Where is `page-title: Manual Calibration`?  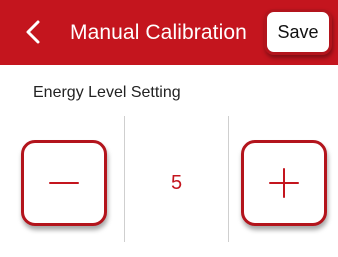 page-title: Manual Calibration is located at coordinates (158, 32).